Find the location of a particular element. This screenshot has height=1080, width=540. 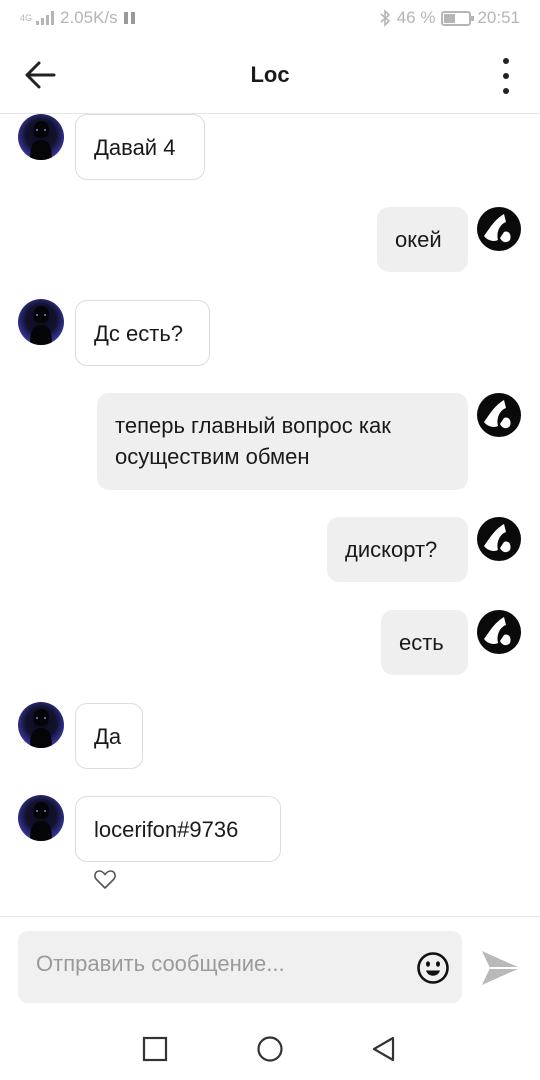

message-bubble-outgoing: есть is located at coordinates (424, 642).